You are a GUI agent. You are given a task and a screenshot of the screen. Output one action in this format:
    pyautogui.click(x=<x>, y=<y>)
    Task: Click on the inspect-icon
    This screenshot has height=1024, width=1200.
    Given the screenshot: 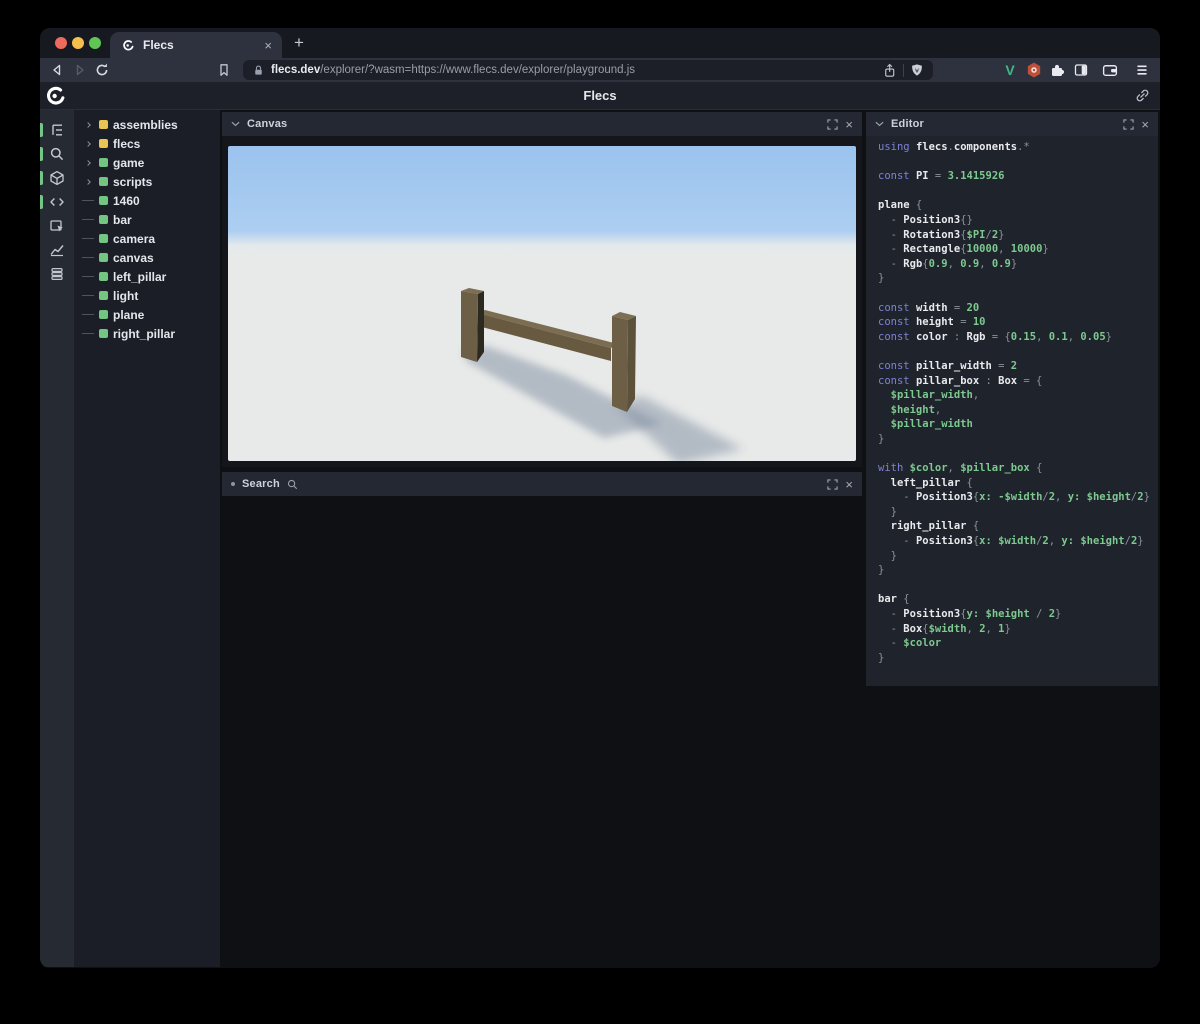 What is the action you would take?
    pyautogui.click(x=56, y=226)
    